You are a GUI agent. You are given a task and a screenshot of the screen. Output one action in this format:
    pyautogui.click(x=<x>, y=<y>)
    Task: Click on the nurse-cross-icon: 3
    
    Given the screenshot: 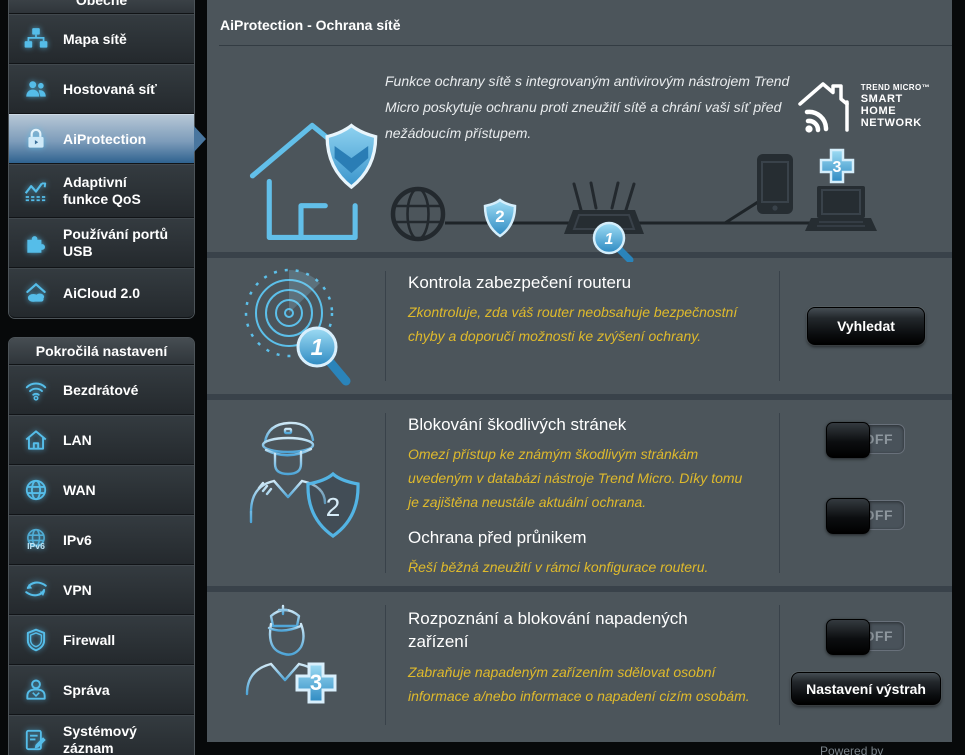 What is the action you would take?
    pyautogui.click(x=296, y=665)
    